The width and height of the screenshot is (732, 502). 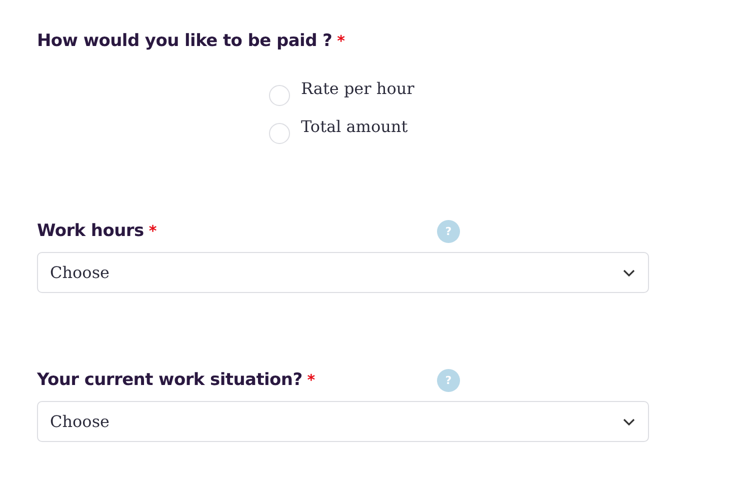 What do you see at coordinates (90, 231) in the screenshot?
I see `question-label: Work hours` at bounding box center [90, 231].